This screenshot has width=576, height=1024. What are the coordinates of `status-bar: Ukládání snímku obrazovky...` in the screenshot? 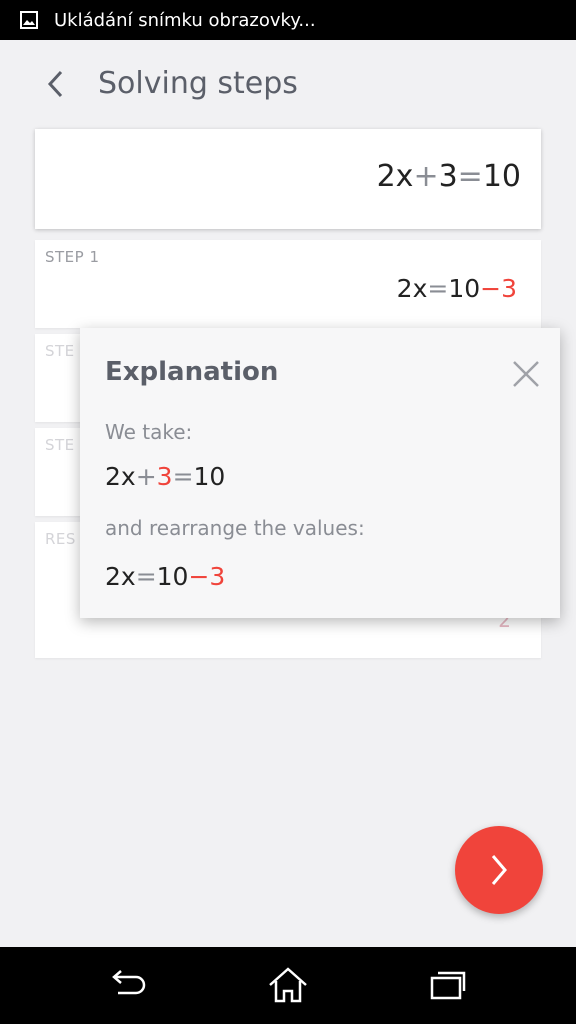 It's located at (288, 20).